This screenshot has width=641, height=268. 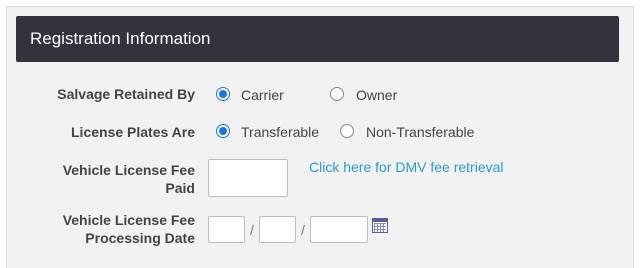 What do you see at coordinates (337, 94) in the screenshot?
I see `owner-radio` at bounding box center [337, 94].